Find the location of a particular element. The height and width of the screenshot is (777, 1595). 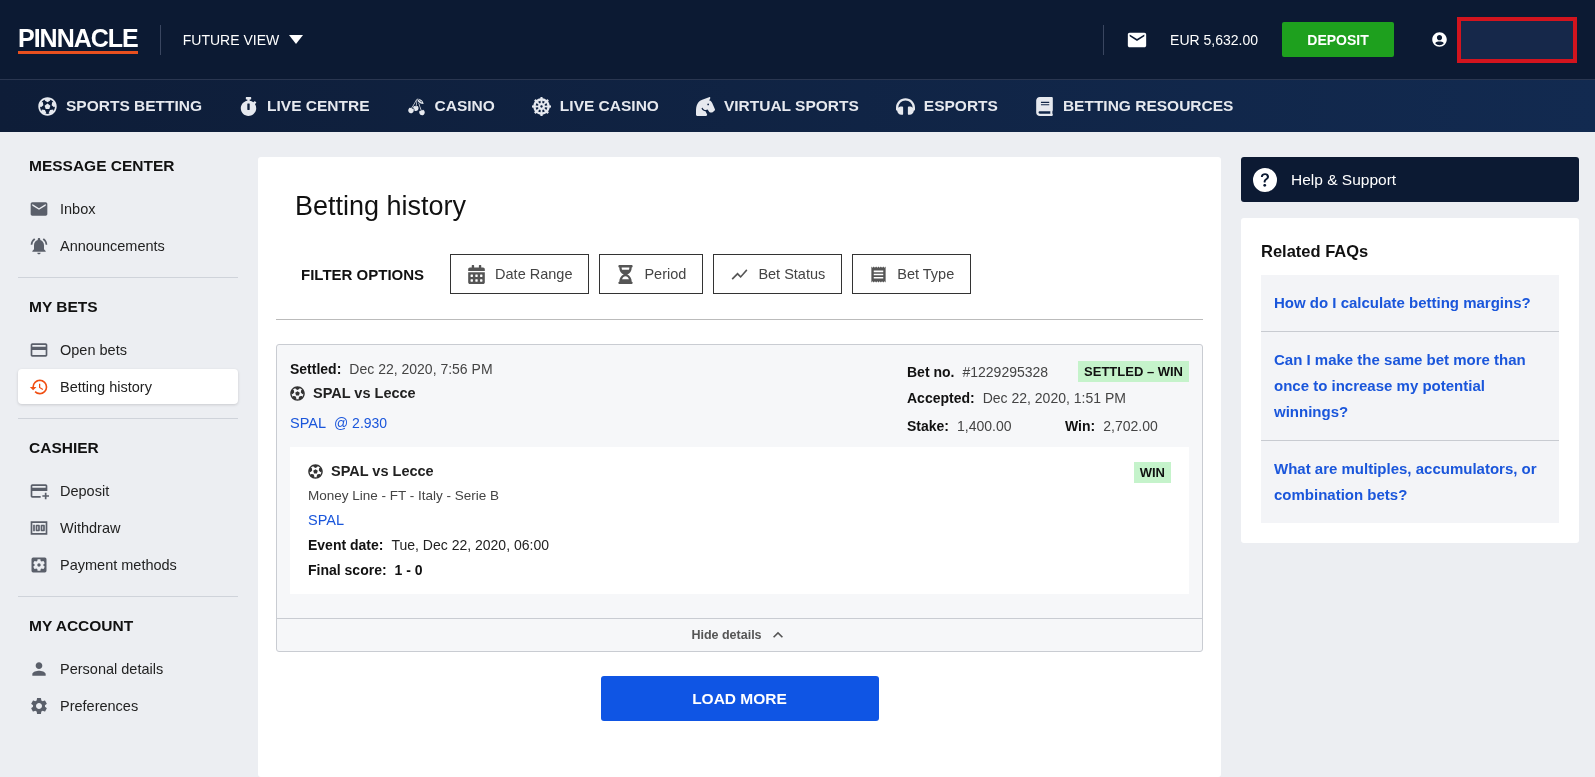

stake-label: Stake: is located at coordinates (928, 426).